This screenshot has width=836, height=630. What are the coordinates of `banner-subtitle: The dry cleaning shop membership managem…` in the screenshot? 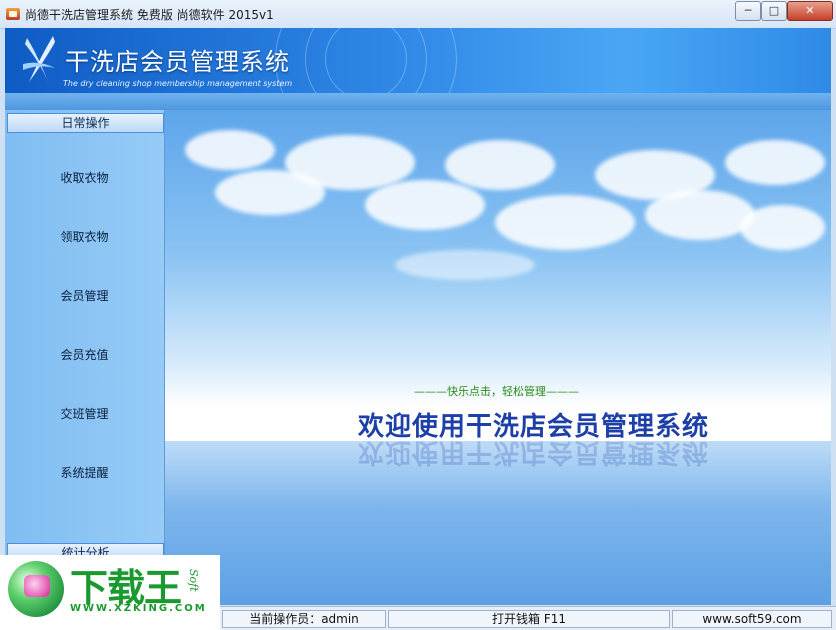 It's located at (178, 83).